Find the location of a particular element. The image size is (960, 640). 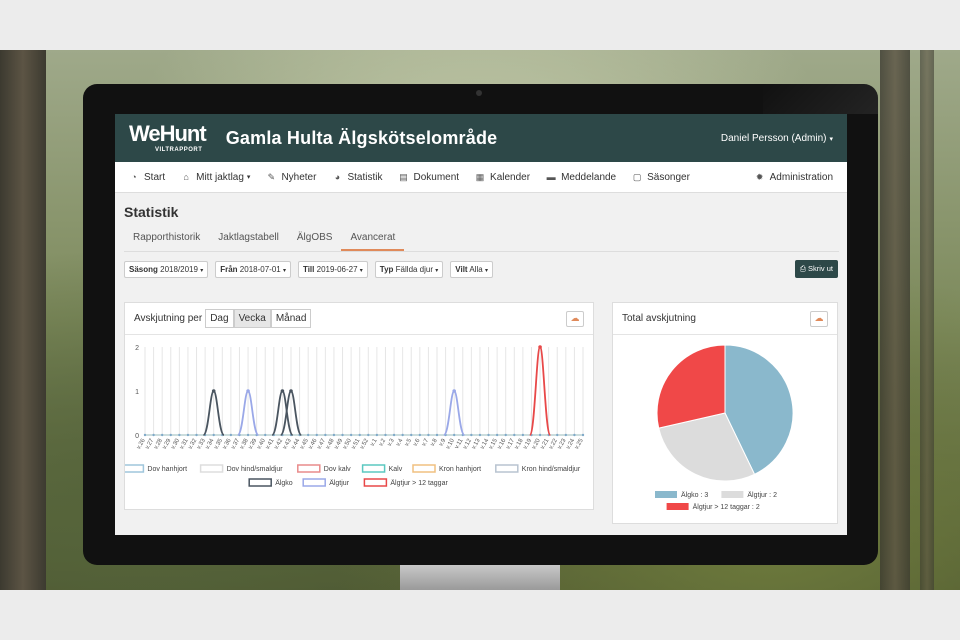

filter-vilt: Vilt Alla ▾ is located at coordinates (471, 269).